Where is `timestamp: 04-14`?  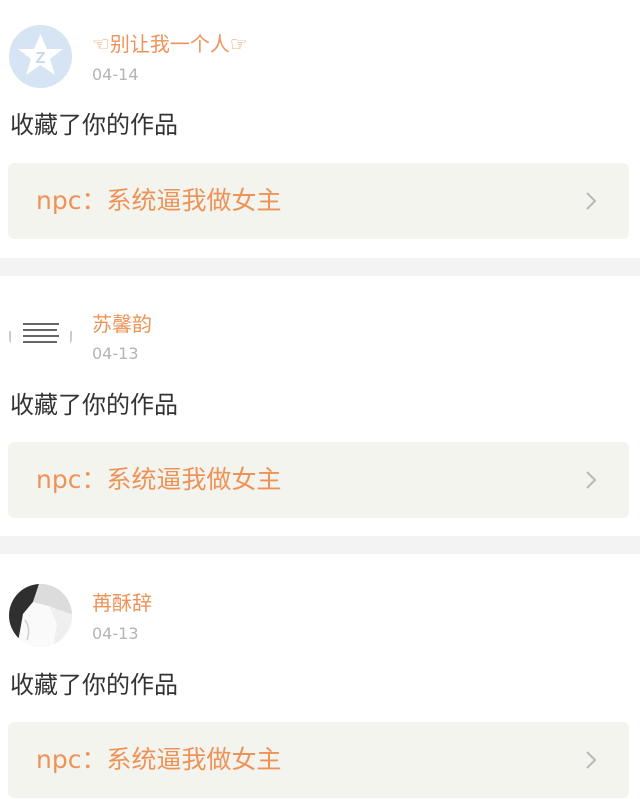
timestamp: 04-14 is located at coordinates (115, 74).